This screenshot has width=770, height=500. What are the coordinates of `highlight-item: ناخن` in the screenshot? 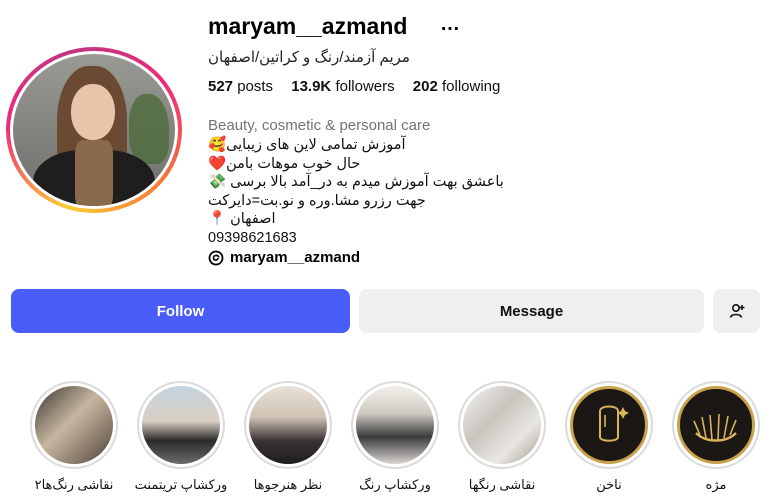 It's located at (609, 437).